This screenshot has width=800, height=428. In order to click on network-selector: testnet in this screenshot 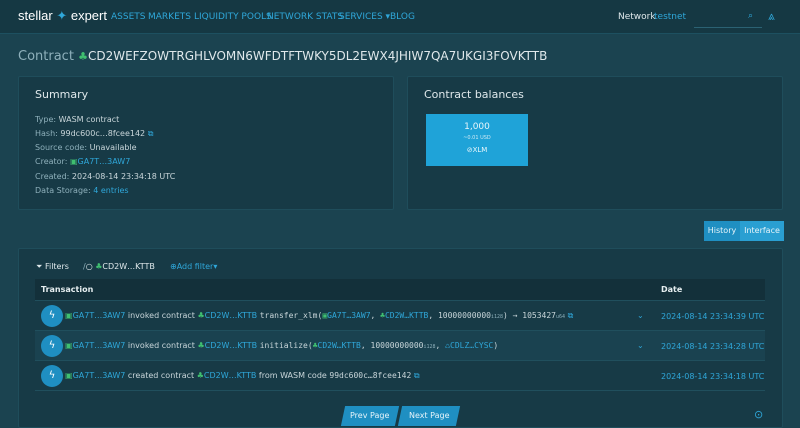, I will do `click(670, 17)`.